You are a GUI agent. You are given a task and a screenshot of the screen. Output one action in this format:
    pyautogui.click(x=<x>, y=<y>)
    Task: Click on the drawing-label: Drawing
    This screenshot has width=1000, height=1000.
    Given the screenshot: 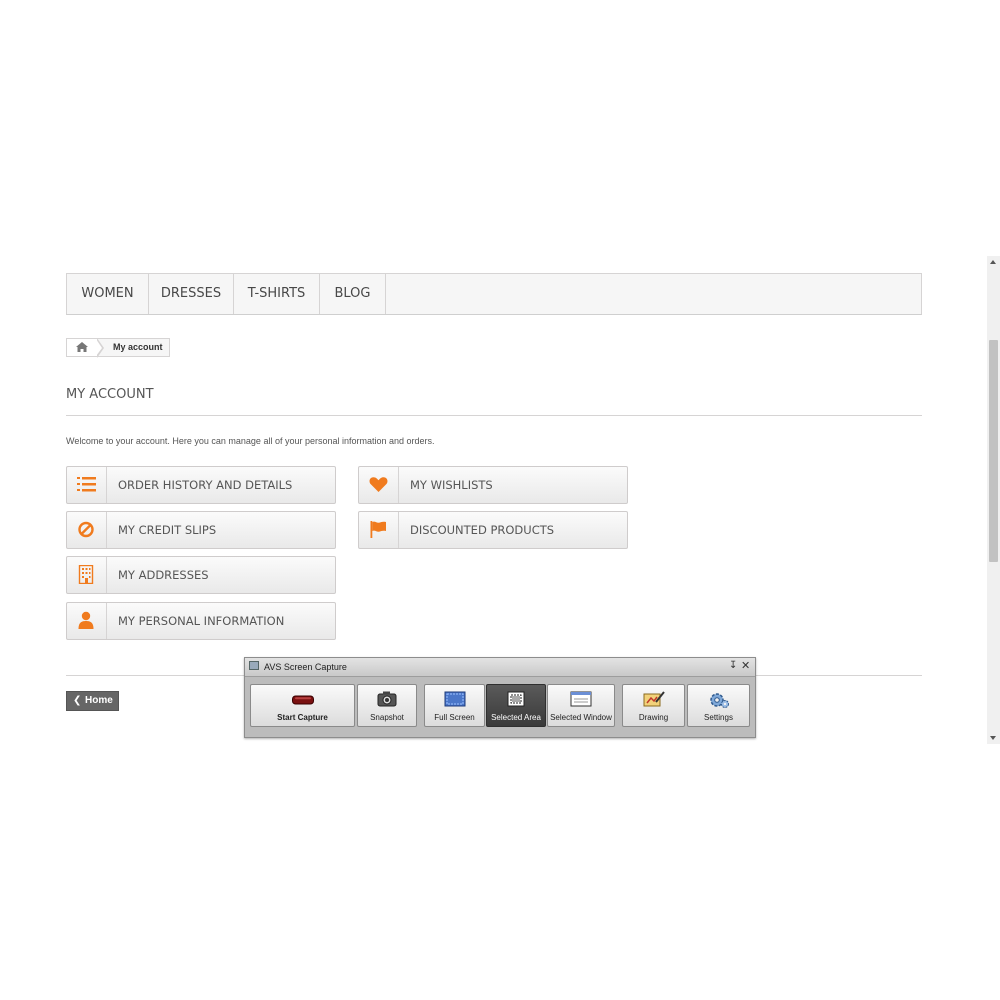 What is the action you would take?
    pyautogui.click(x=653, y=717)
    